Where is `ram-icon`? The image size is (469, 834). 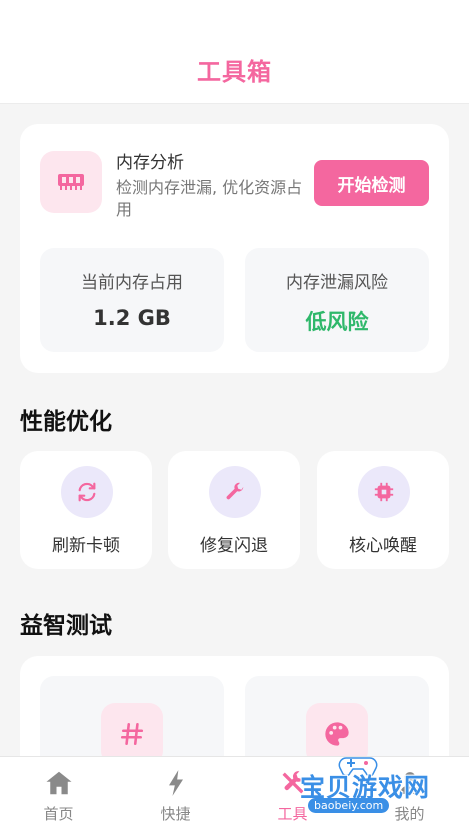 ram-icon is located at coordinates (71, 182).